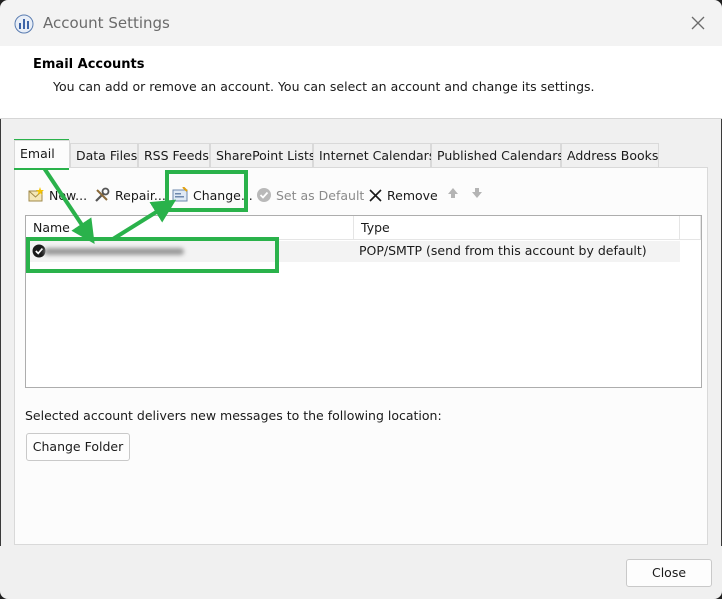  I want to click on title-bar: Account Settings, so click(361, 23).